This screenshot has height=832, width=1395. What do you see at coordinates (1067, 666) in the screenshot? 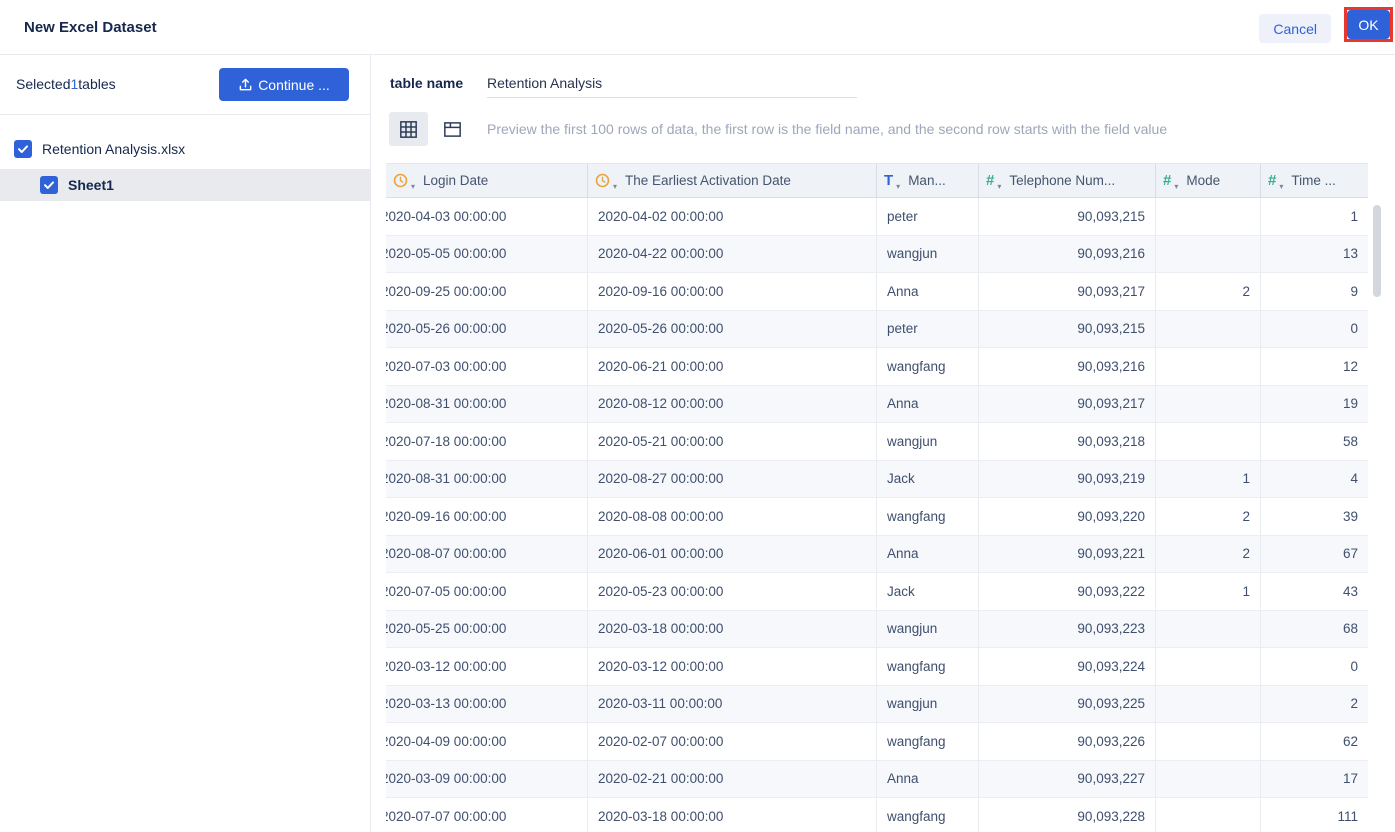
I see `table-cell: 90,093,224` at bounding box center [1067, 666].